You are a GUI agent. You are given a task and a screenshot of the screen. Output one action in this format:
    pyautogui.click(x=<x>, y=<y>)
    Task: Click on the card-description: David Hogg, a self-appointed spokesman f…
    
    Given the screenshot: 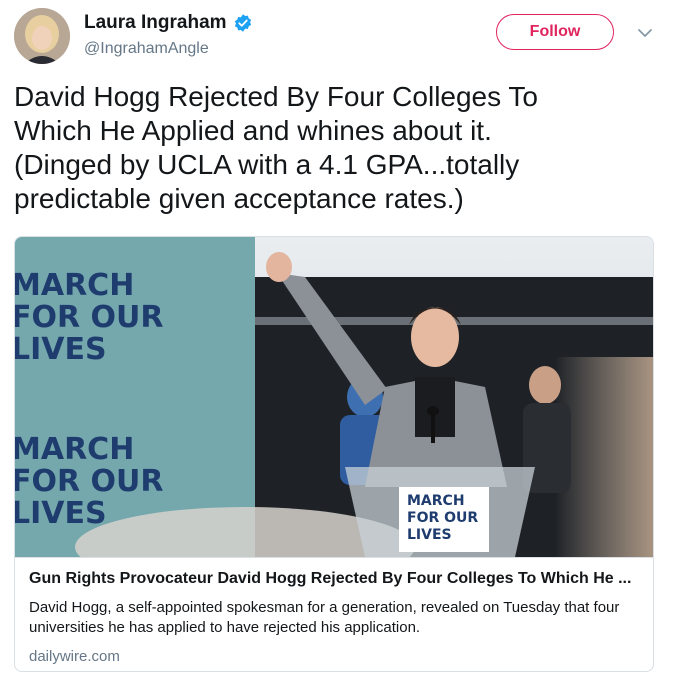 What is the action you would take?
    pyautogui.click(x=324, y=617)
    